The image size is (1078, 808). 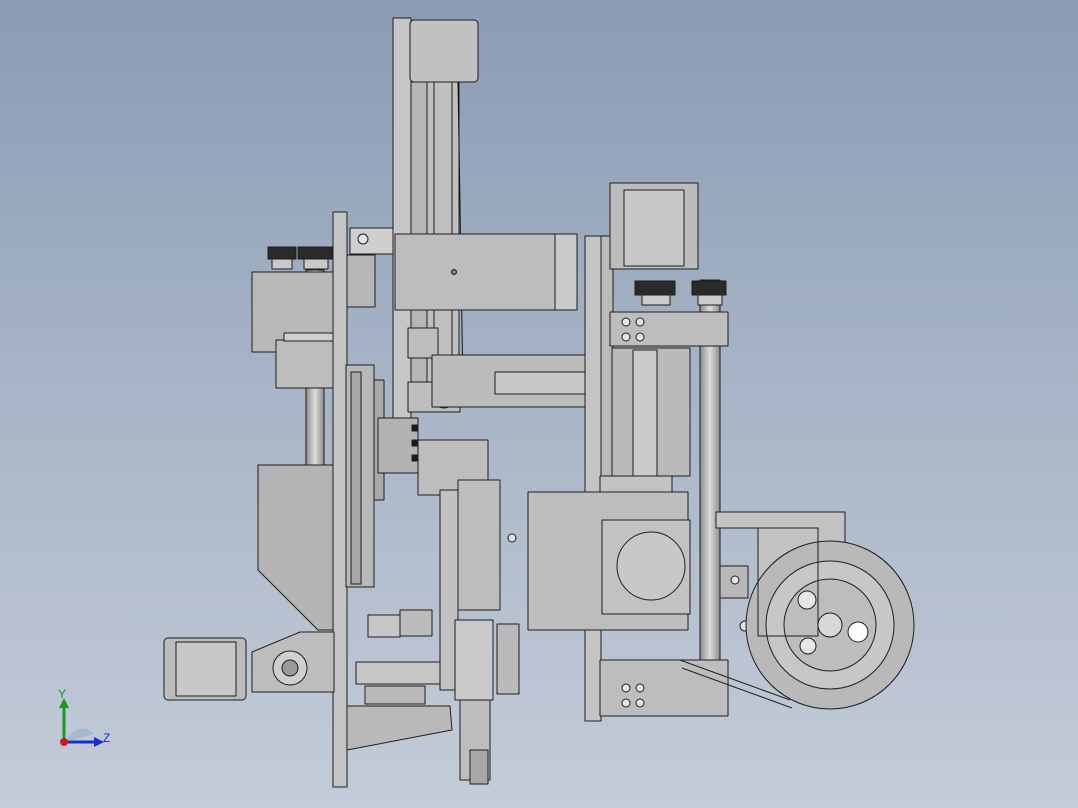 I want to click on z-axis-label: Z, so click(x=107, y=738).